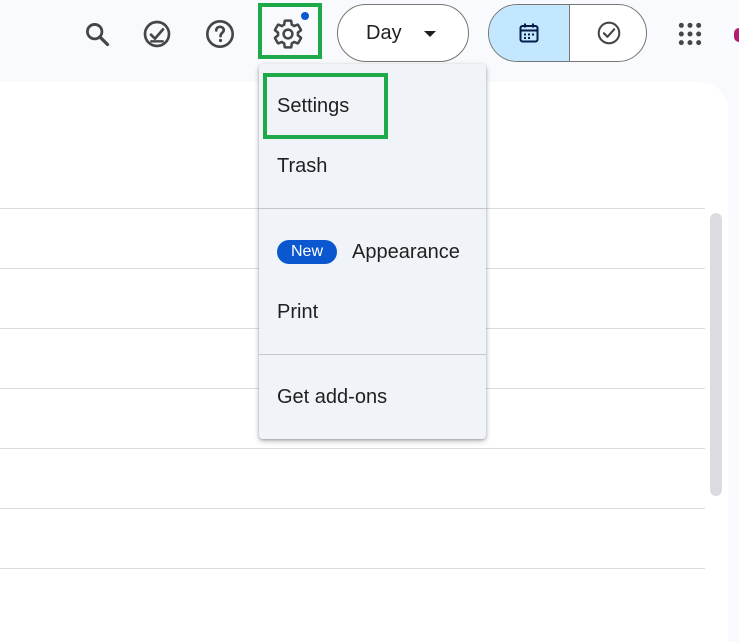 The image size is (739, 642). I want to click on settings-item-highlight, so click(325, 106).